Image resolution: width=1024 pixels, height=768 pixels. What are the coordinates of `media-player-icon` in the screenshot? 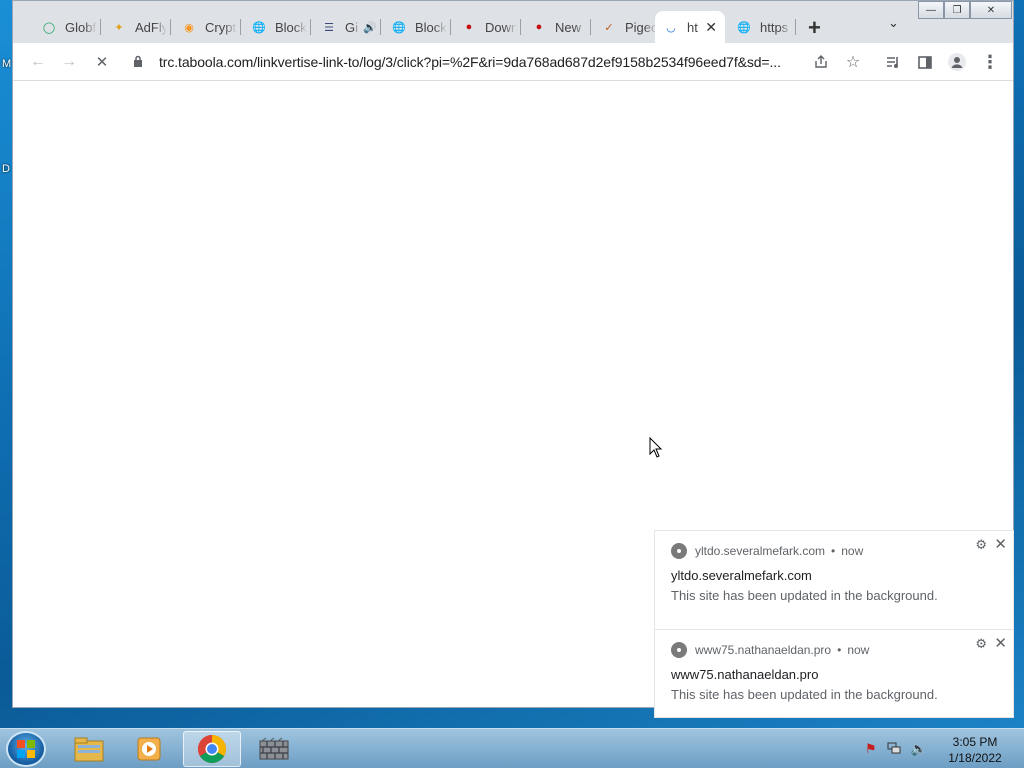 It's located at (149, 749).